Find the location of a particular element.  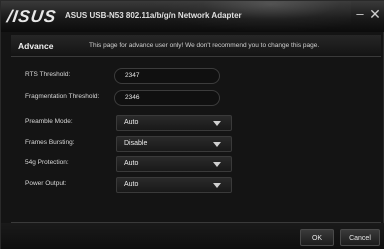

preamble-mode-label: Preamble Mode: is located at coordinates (49, 121).